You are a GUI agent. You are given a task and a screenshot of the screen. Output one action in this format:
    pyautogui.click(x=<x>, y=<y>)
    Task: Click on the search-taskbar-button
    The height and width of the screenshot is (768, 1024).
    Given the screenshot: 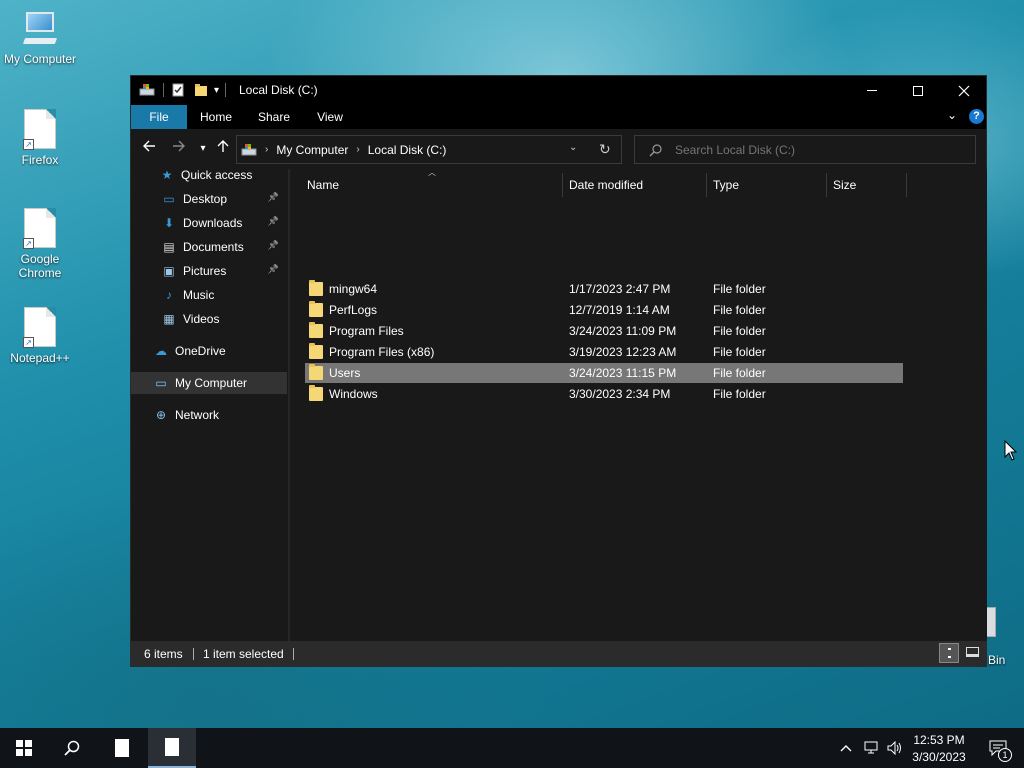 What is the action you would take?
    pyautogui.click(x=72, y=748)
    